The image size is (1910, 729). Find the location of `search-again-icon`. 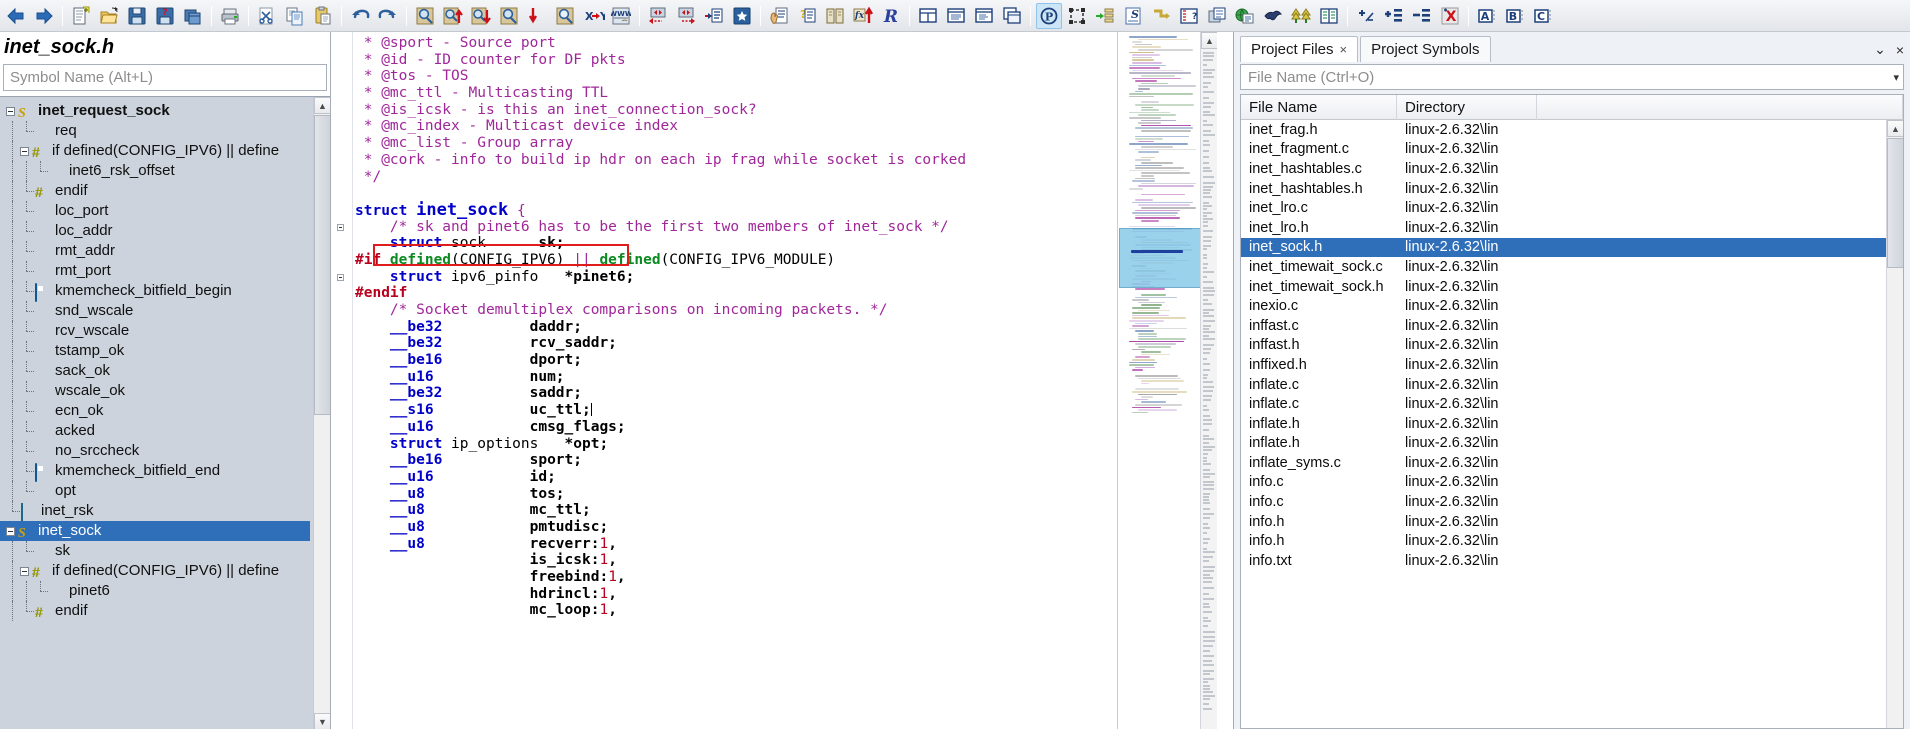

search-again-icon is located at coordinates (537, 16).